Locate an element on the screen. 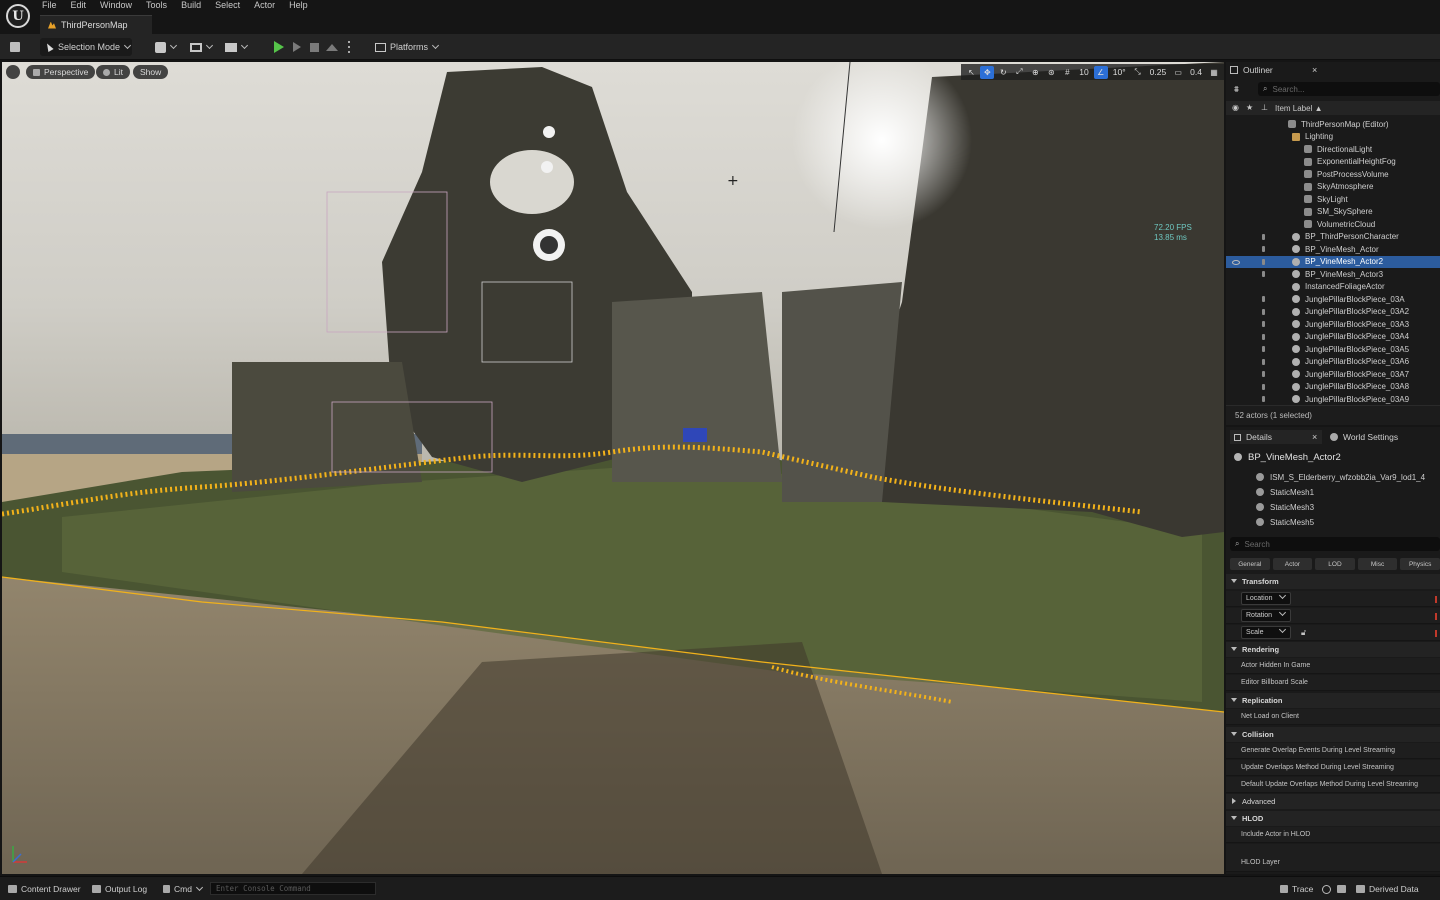 The height and width of the screenshot is (900, 1440). outliner-row: VolumetricCloud is located at coordinates (1333, 224).